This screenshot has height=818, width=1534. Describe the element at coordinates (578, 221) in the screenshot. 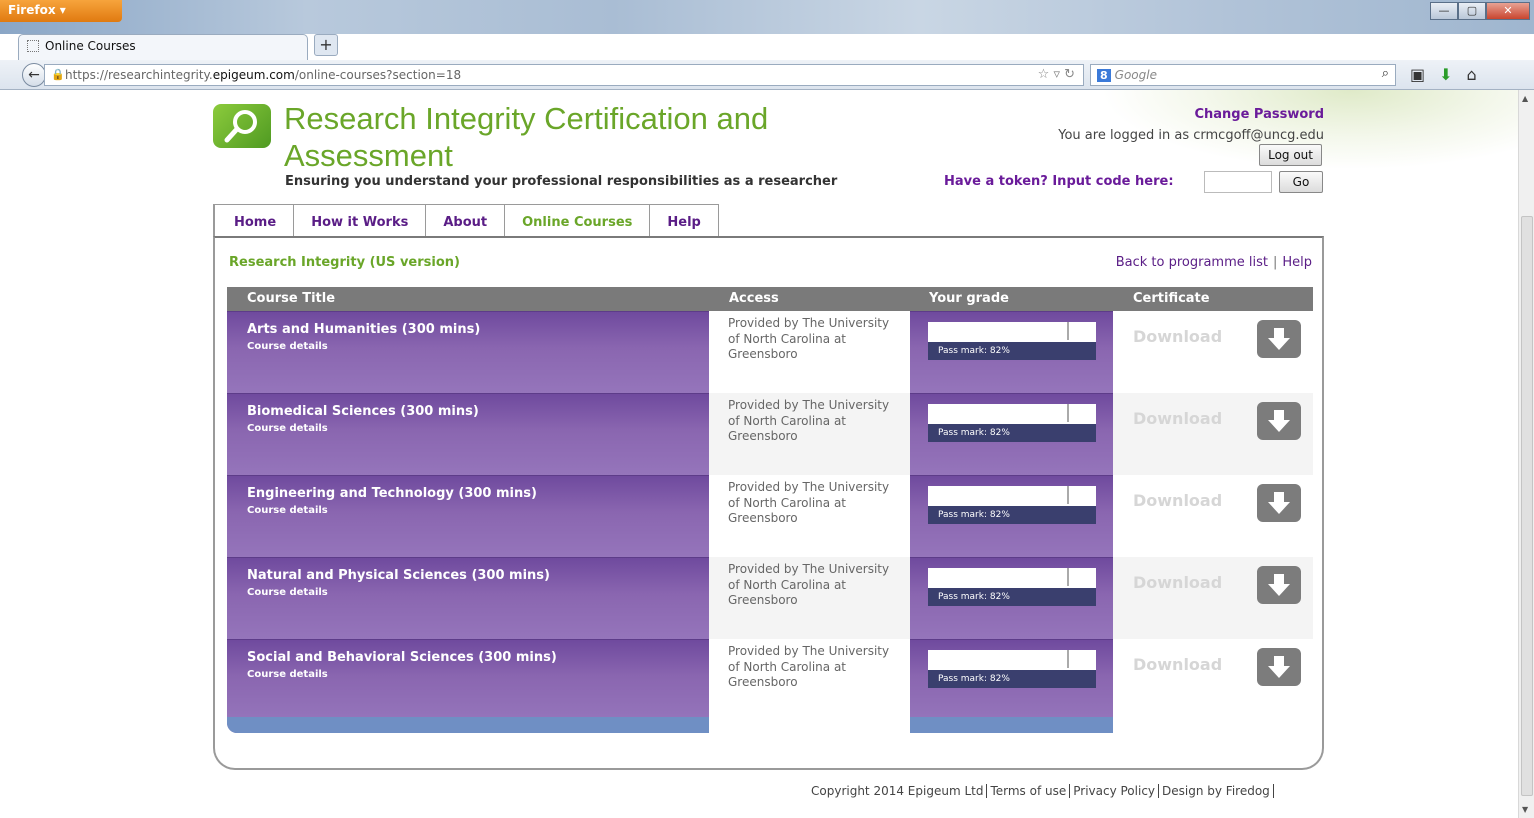

I see `tab-online-courses: Online Courses` at that location.